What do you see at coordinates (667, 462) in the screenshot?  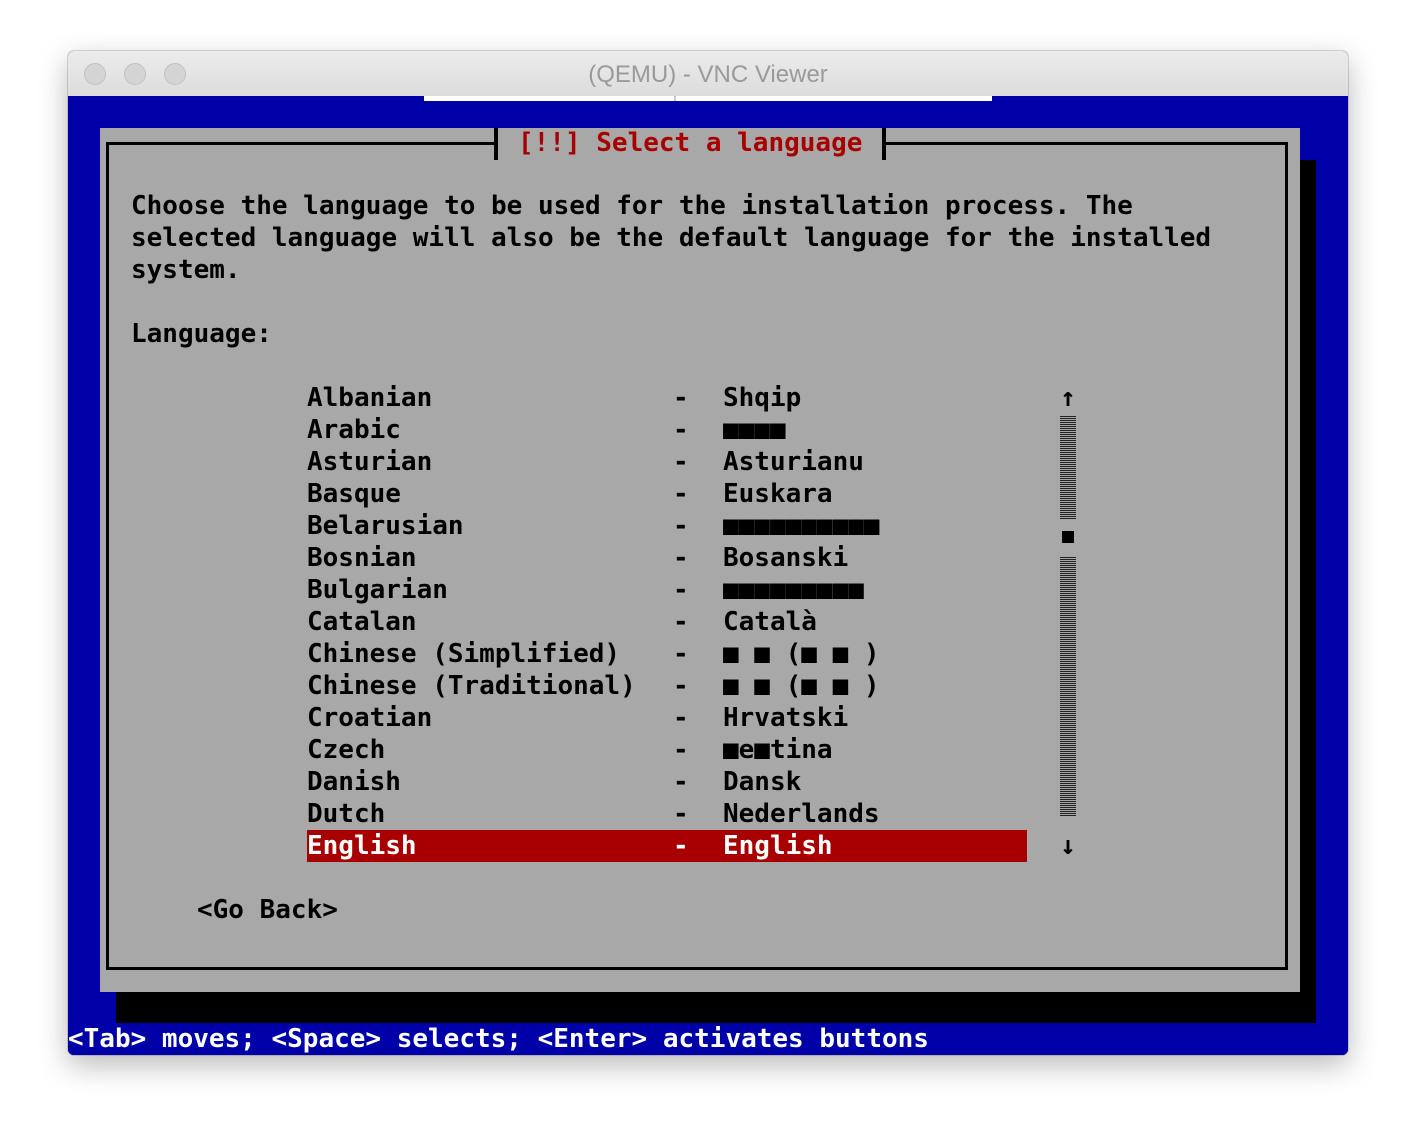 I see `language-option: Asturian - Asturianu` at bounding box center [667, 462].